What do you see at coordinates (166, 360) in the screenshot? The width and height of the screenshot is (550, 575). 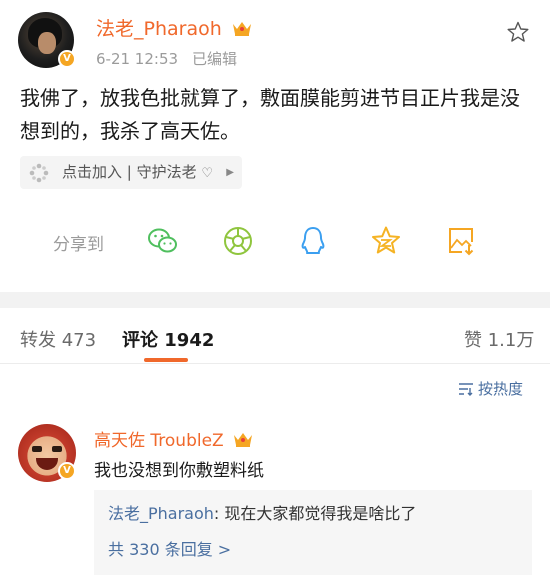 I see `active-tab-indicator` at bounding box center [166, 360].